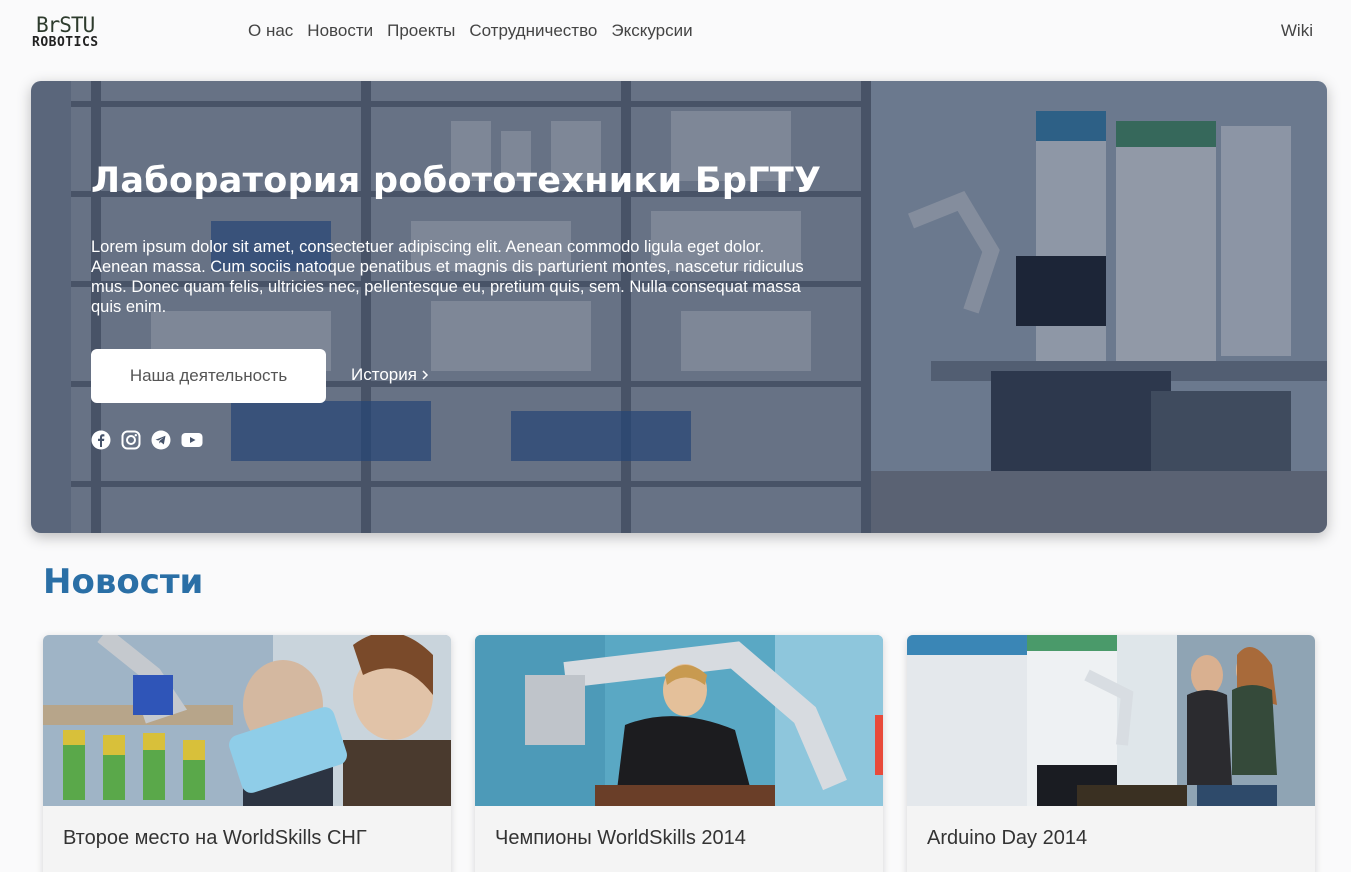 The image size is (1351, 872). I want to click on nav-news: Новости, so click(340, 31).